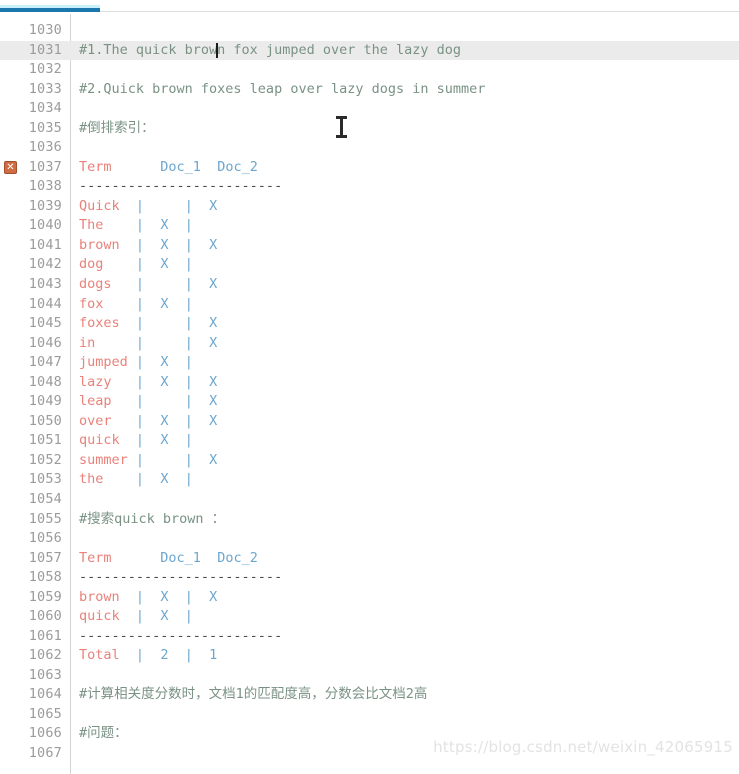 This screenshot has height=774, width=739. I want to click on editor-line: 1035 #倒排索引：, so click(369, 129).